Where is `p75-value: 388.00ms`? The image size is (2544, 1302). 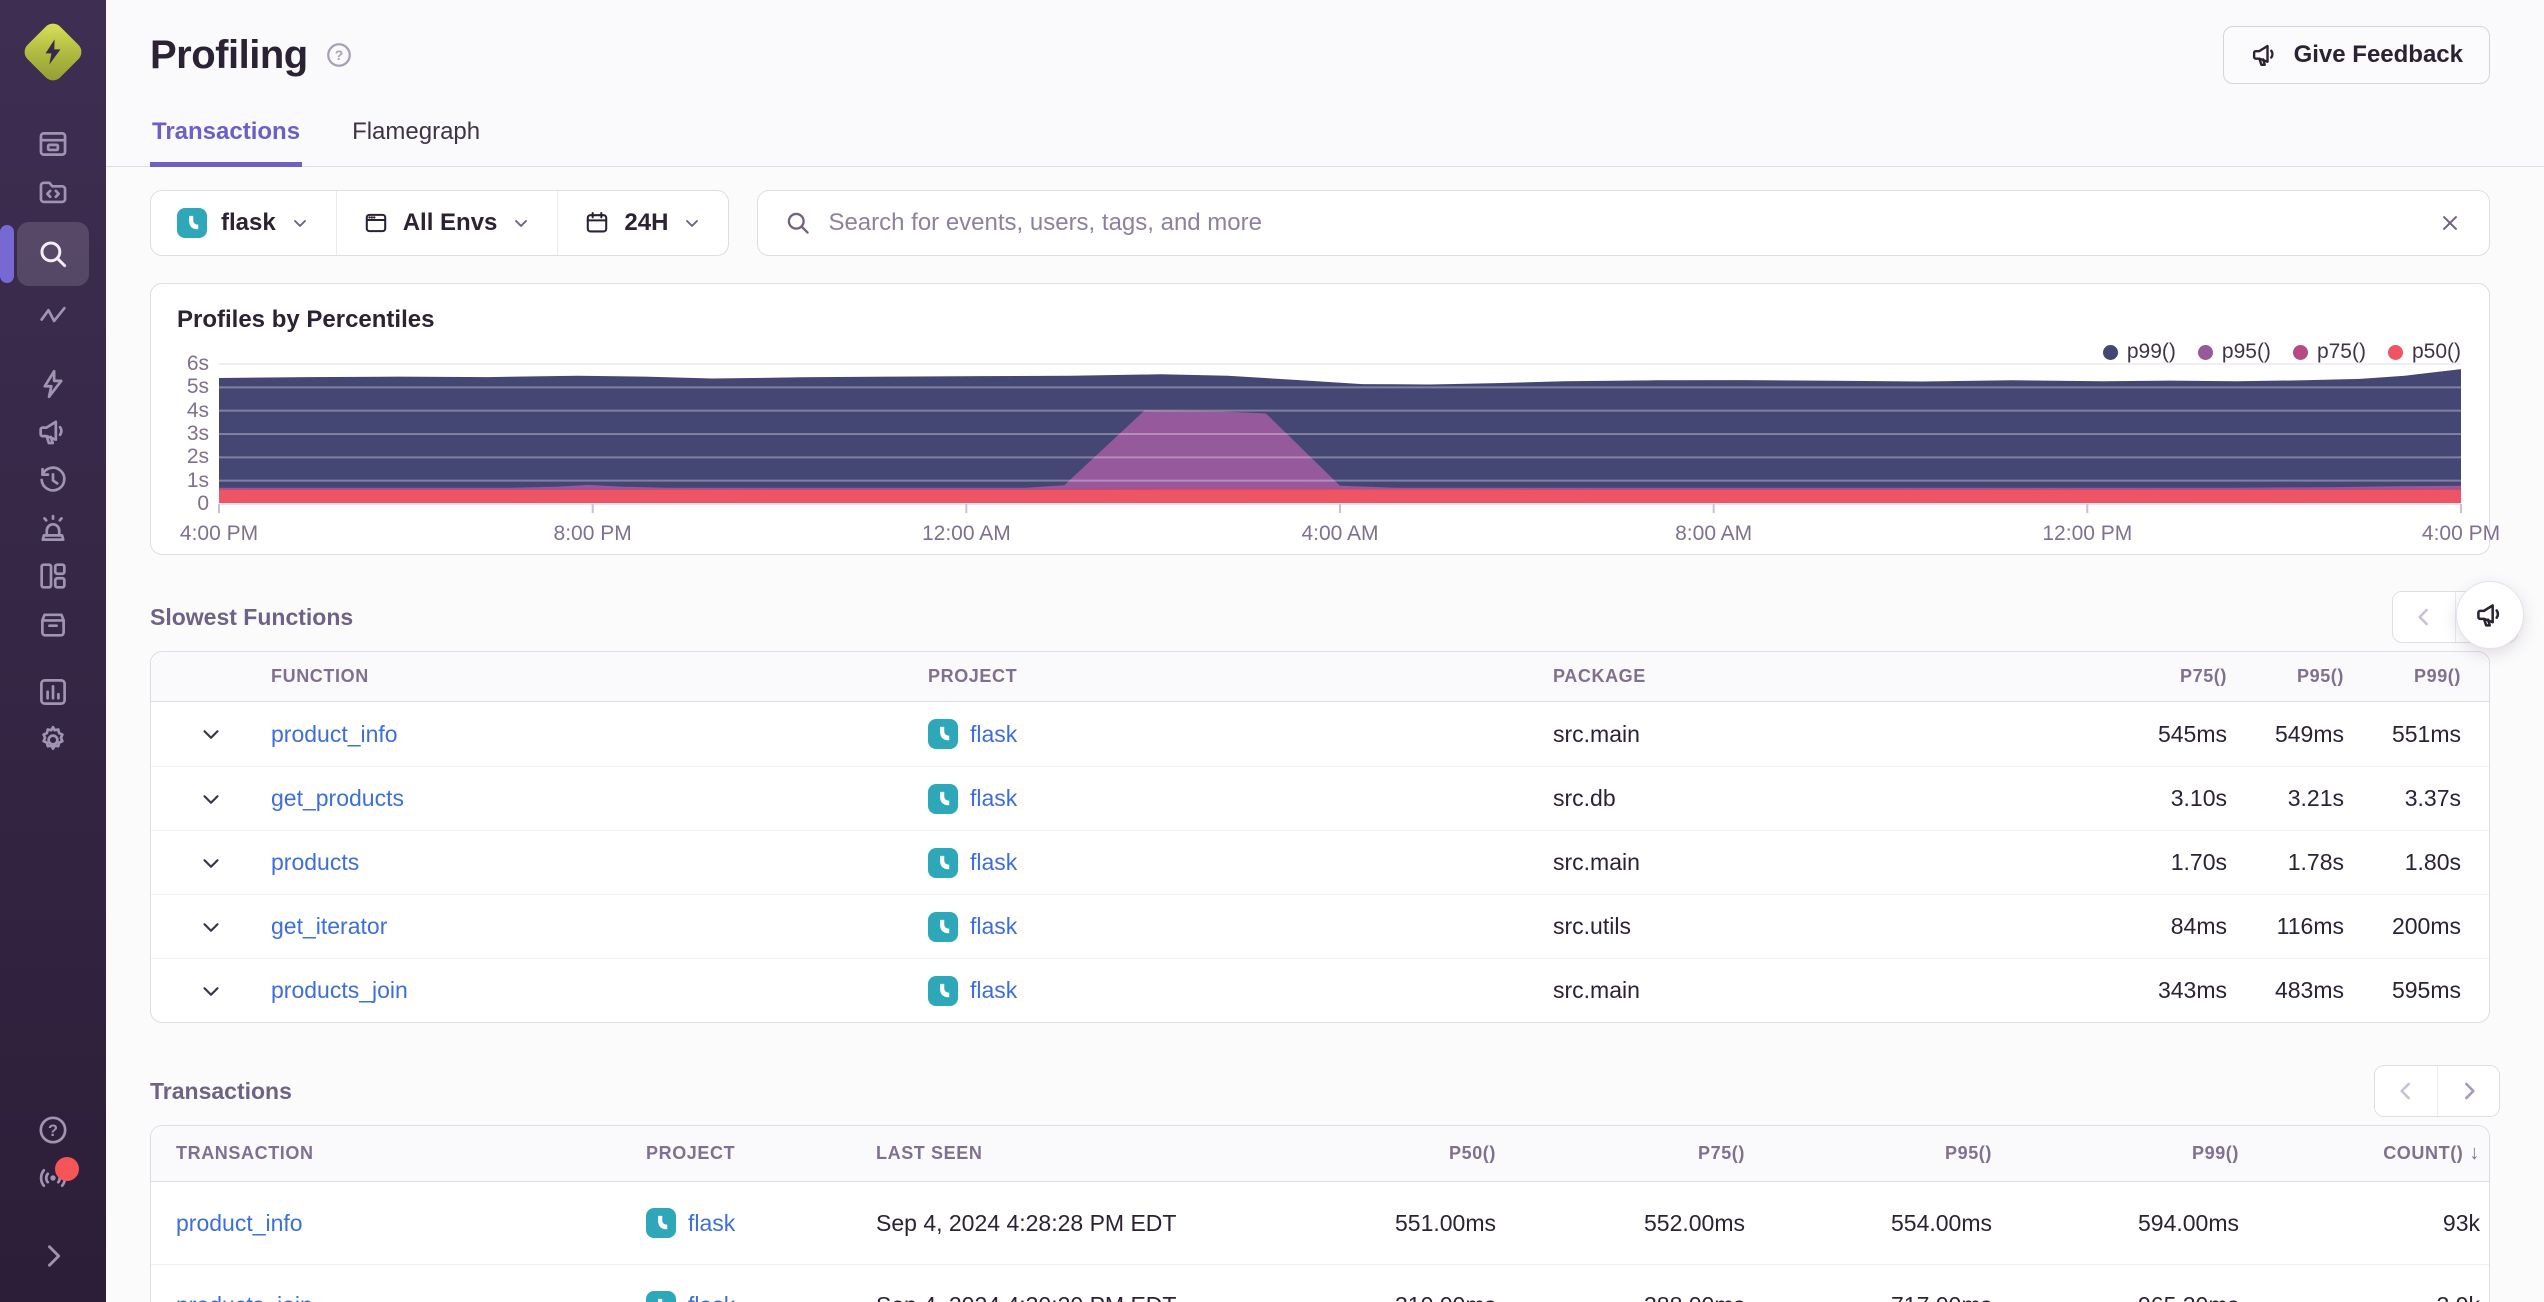
p75-value: 388.00ms is located at coordinates (1620, 1297).